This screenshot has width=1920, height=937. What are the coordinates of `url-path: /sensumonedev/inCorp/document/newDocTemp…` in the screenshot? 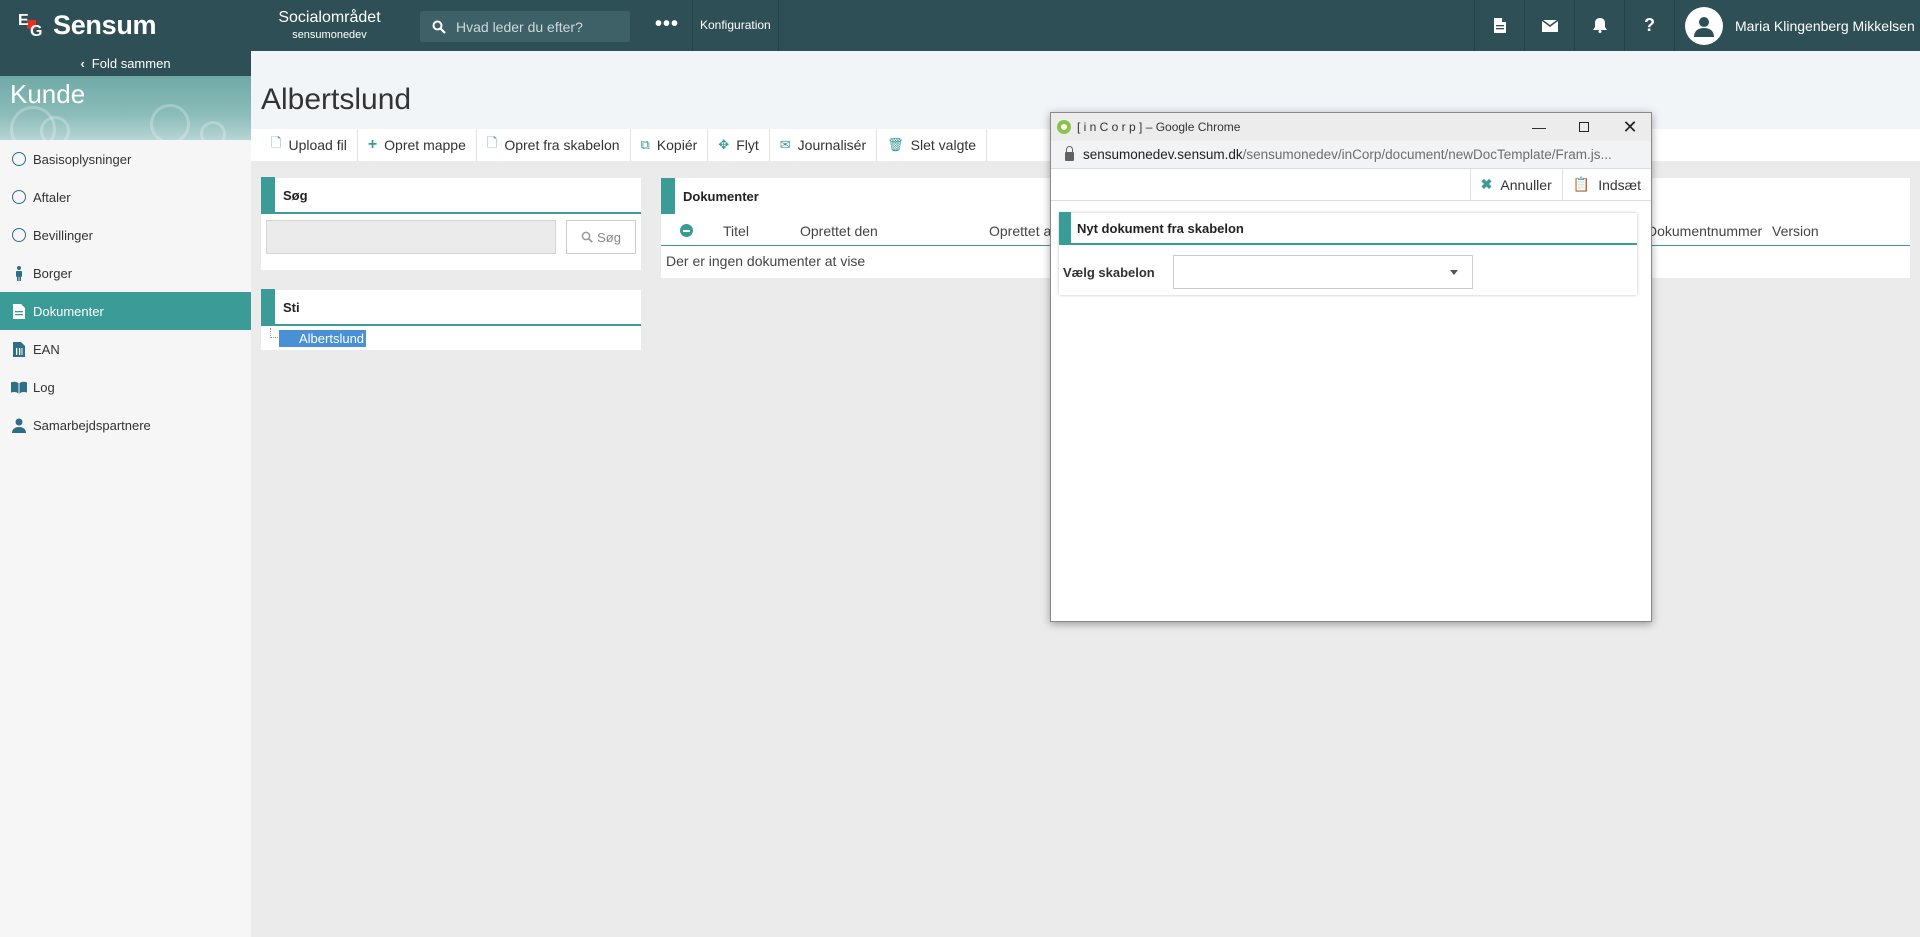 It's located at (1427, 154).